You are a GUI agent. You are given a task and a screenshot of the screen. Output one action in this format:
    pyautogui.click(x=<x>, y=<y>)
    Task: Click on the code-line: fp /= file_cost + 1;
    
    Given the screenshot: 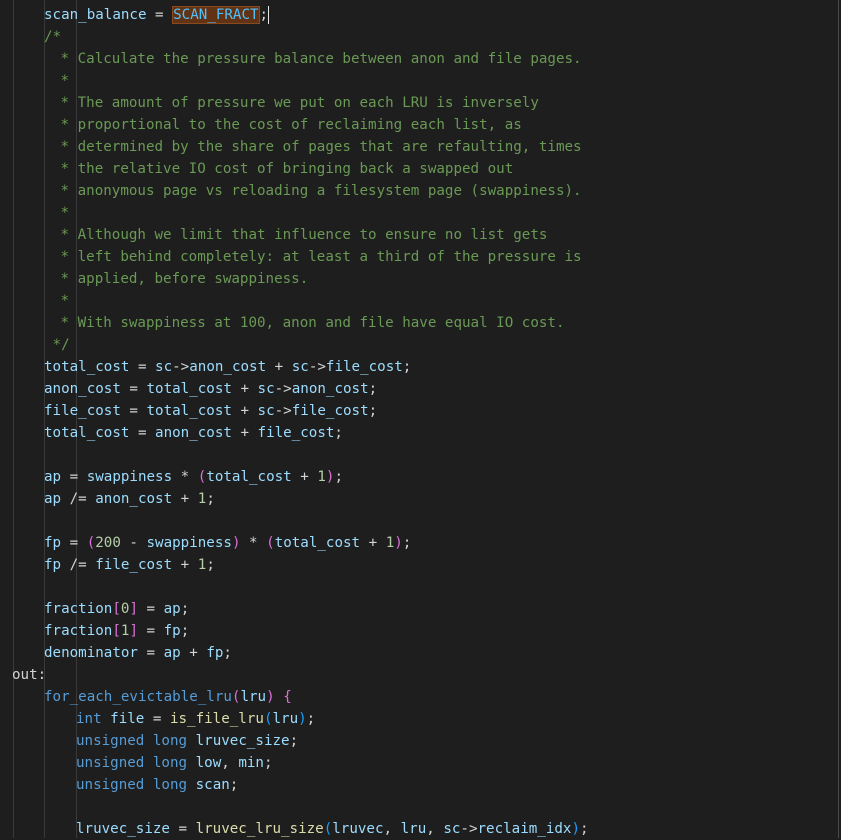 What is the action you would take?
    pyautogui.click(x=129, y=565)
    